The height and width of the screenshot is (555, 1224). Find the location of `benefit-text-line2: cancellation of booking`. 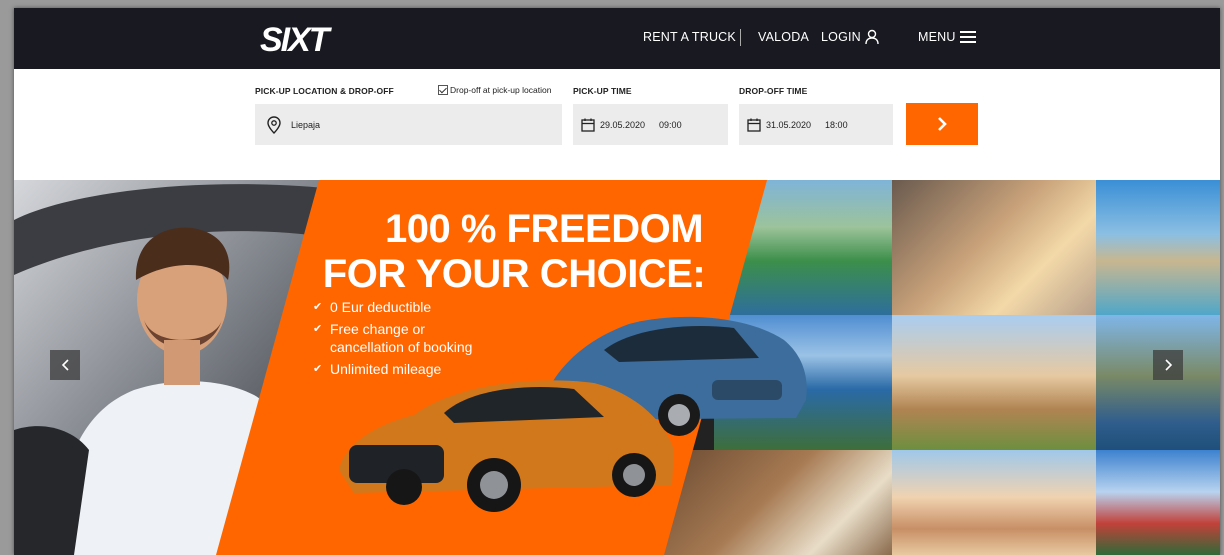

benefit-text-line2: cancellation of booking is located at coordinates (401, 347).